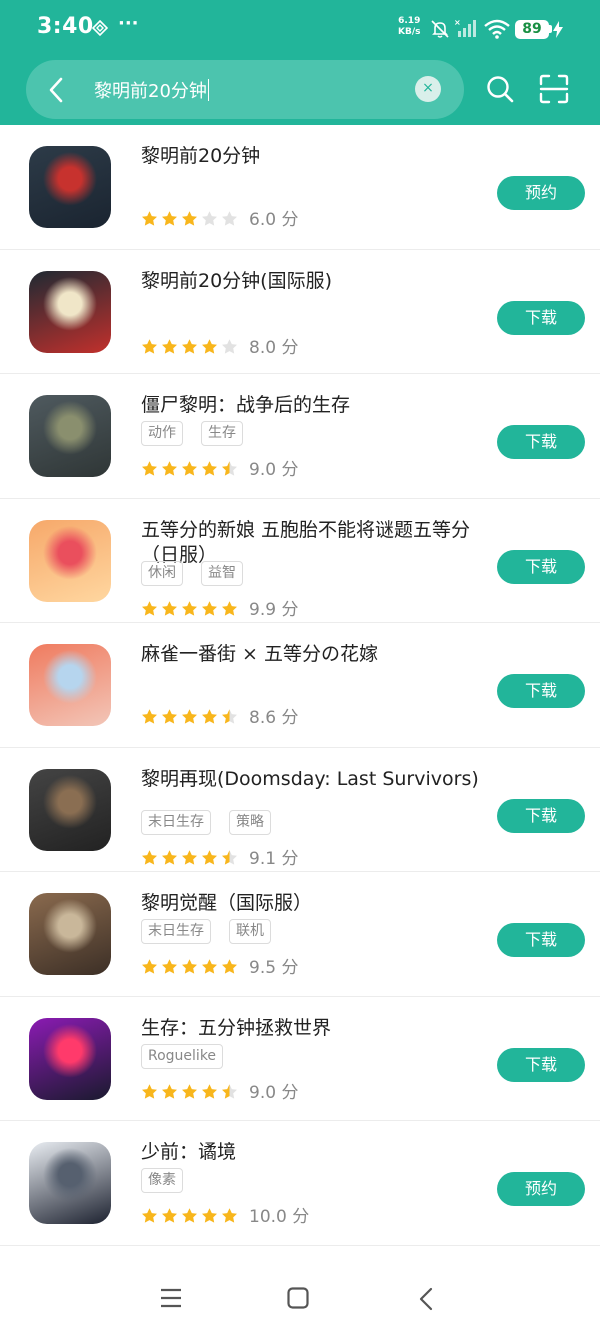  I want to click on diamond-icon, so click(100, 28).